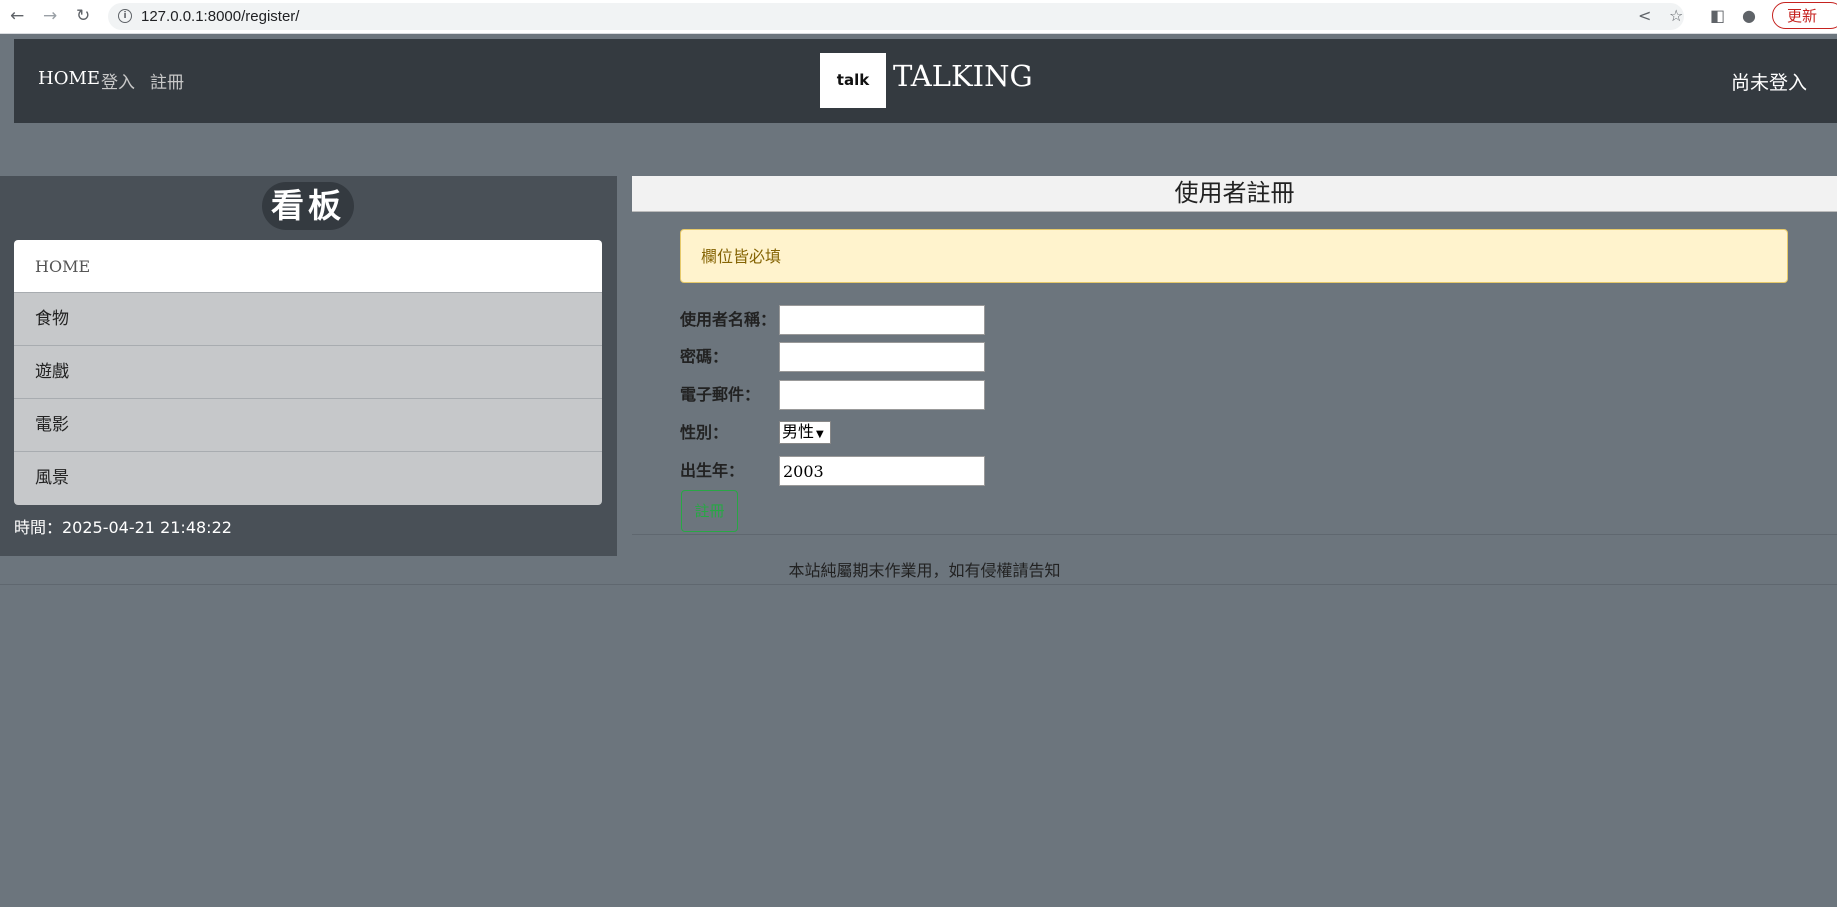 The width and height of the screenshot is (1837, 907). I want to click on username-label: 使用者名稱：, so click(728, 319).